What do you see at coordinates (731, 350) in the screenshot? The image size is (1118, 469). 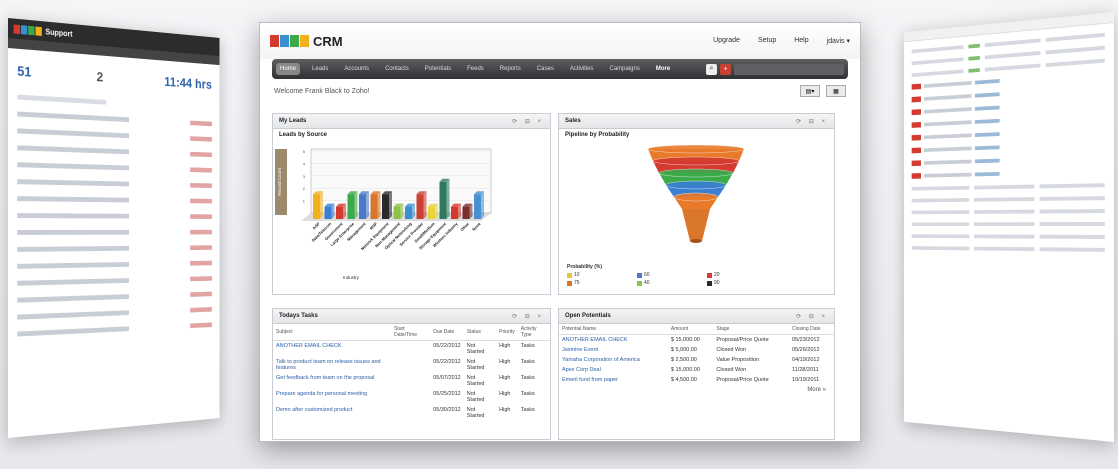 I see `table-cell: Closed Won` at bounding box center [731, 350].